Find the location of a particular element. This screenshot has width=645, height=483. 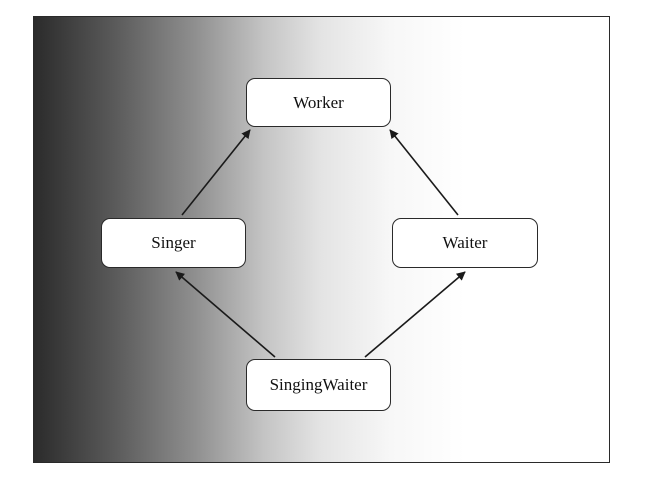

node-worker: Worker is located at coordinates (318, 102).